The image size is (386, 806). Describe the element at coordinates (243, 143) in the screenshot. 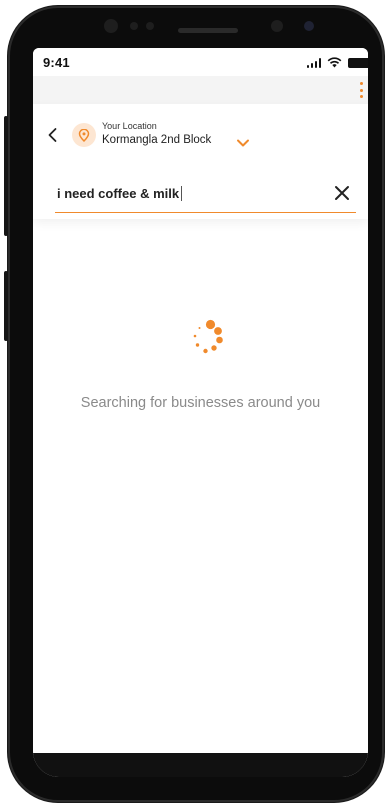

I see `chevron-down-icon` at that location.